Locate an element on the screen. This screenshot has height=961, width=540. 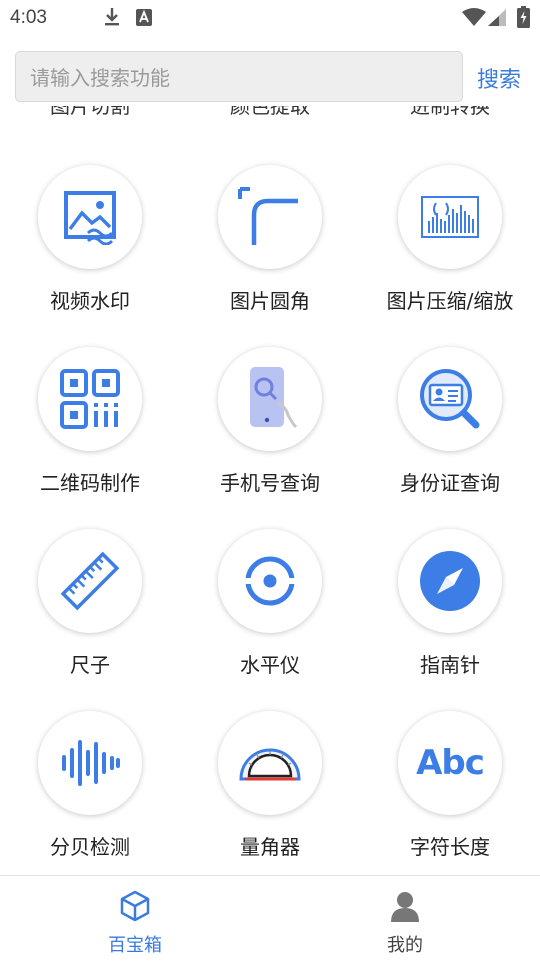
status-bar: 4:03 is located at coordinates (270, 18).